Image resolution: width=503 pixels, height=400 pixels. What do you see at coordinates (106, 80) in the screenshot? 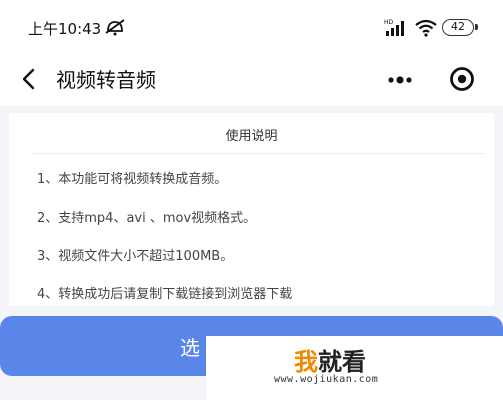
I see `page-title: 视频转音频` at bounding box center [106, 80].